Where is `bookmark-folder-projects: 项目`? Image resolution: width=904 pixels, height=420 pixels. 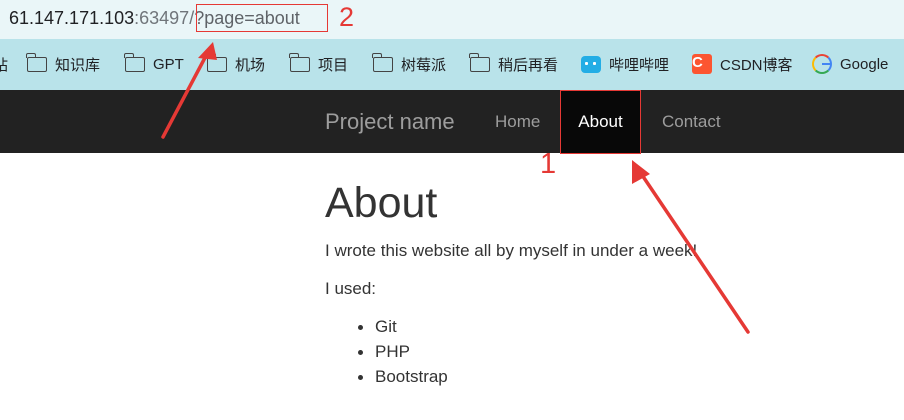
bookmark-folder-projects: 项目 is located at coordinates (319, 63).